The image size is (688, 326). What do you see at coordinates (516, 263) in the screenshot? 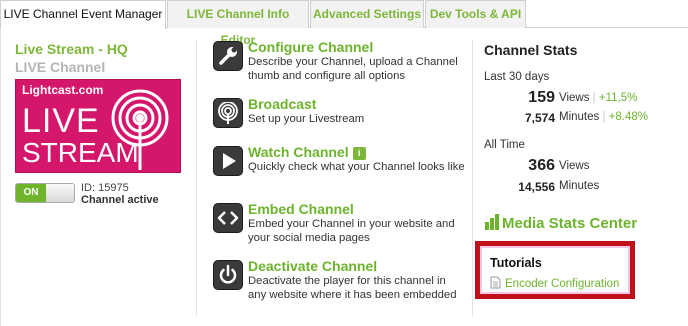
I see `tutorials-title: Tutorials` at bounding box center [516, 263].